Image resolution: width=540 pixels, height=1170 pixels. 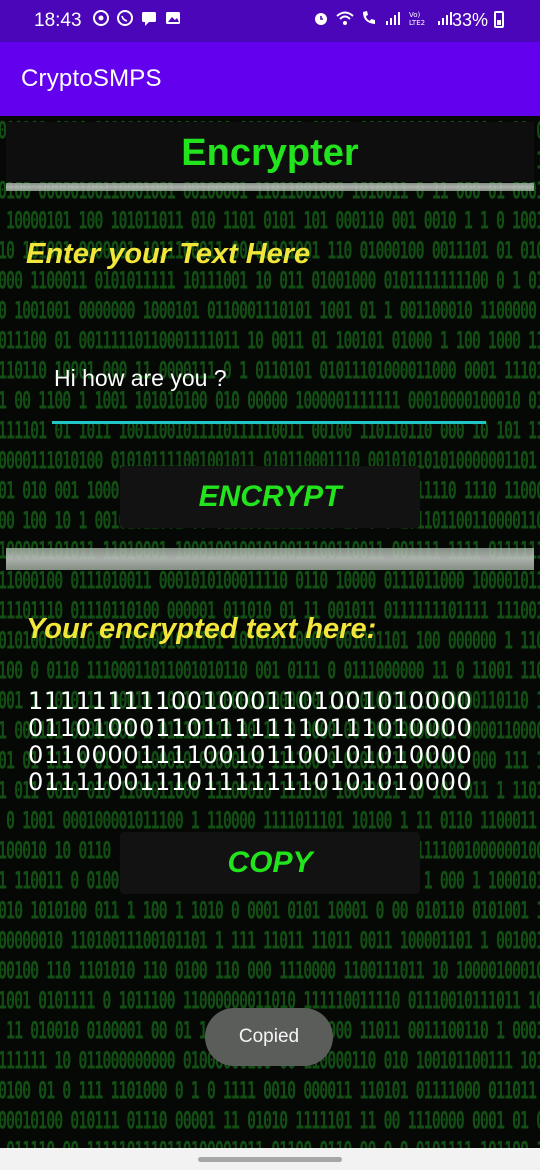 What do you see at coordinates (470, 20) in the screenshot?
I see `battery-percentage: 33%` at bounding box center [470, 20].